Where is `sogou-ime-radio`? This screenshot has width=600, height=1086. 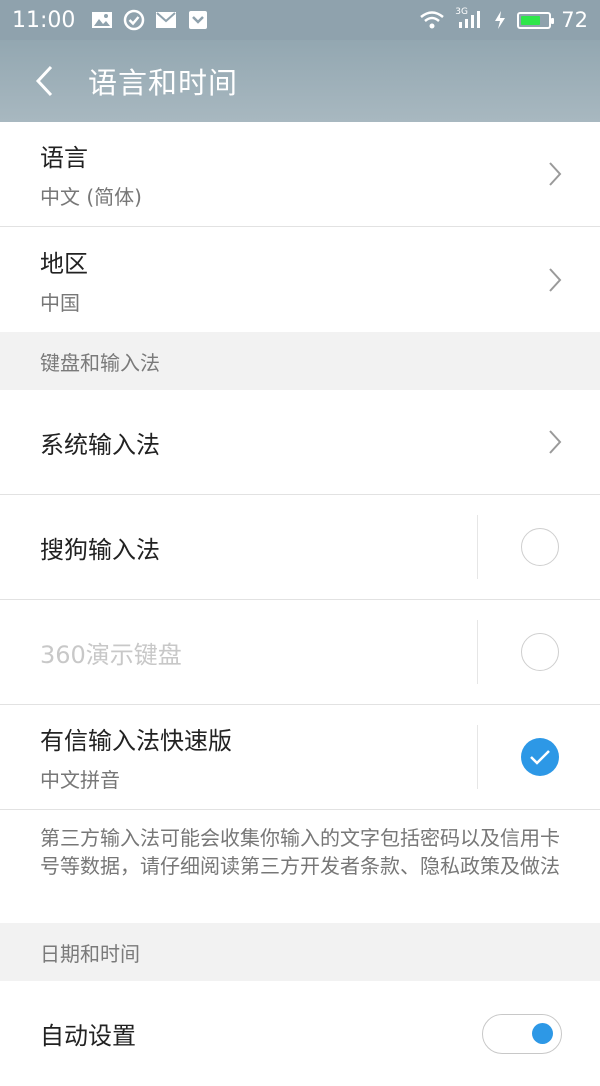
sogou-ime-radio is located at coordinates (540, 547).